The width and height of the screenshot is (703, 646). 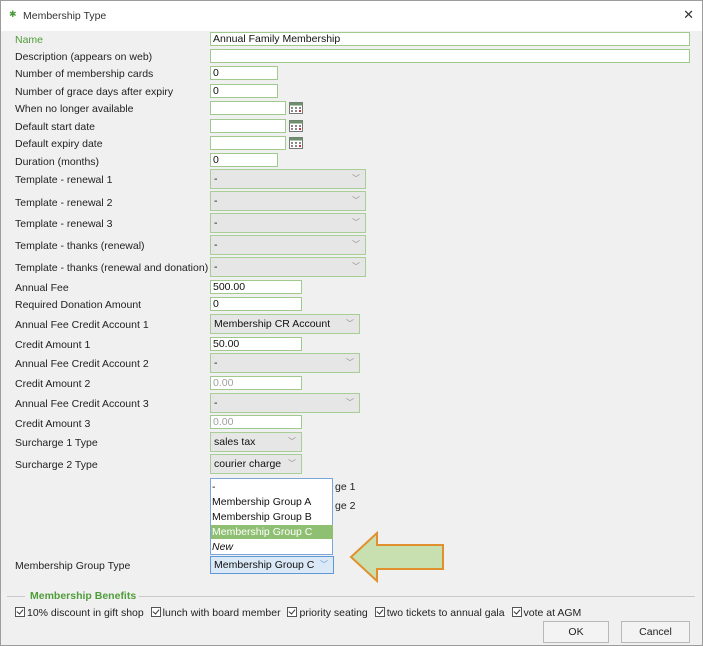 I want to click on credit-account-2-select: - ﹀, so click(x=285, y=363).